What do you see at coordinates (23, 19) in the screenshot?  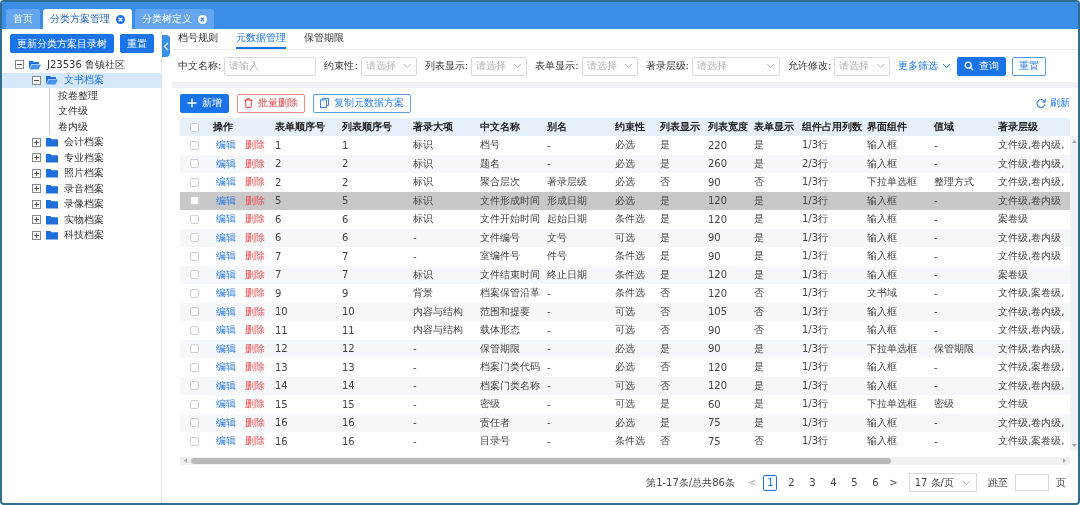 I see `tab: 首页` at bounding box center [23, 19].